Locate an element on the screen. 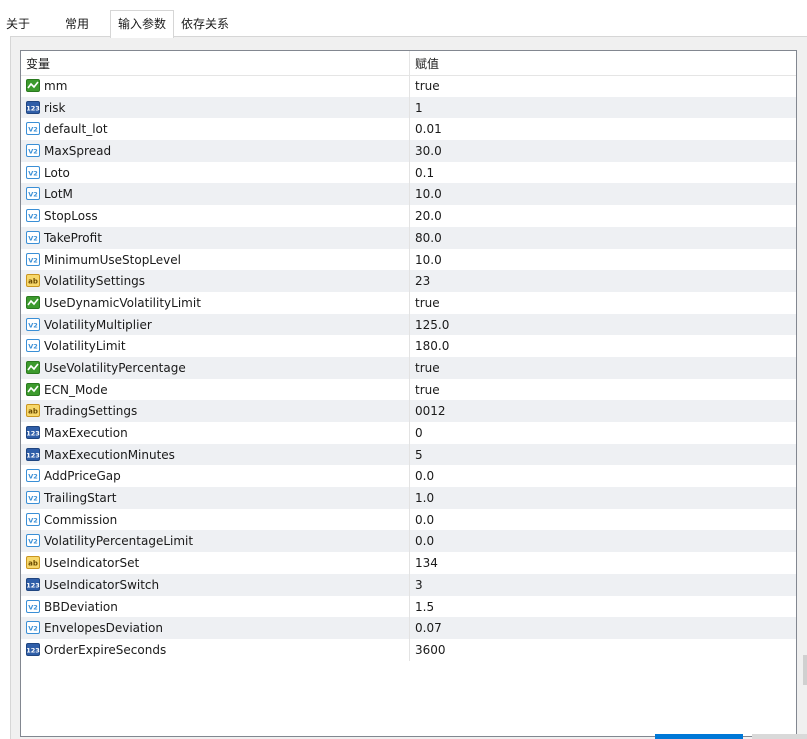 The image size is (807, 739). variable-name: TakeProfit is located at coordinates (73, 237).